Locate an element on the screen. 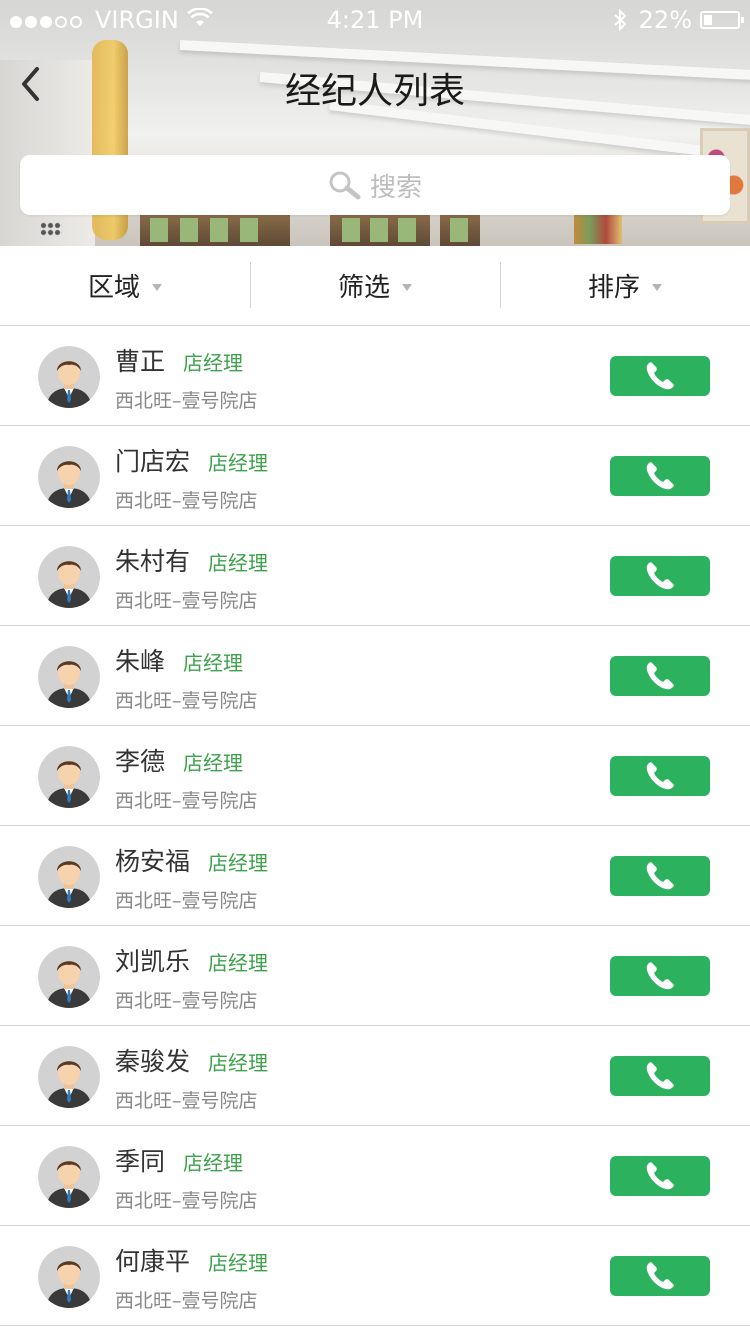 This screenshot has width=750, height=1334. filter-bar: 区域 筛选 排序 is located at coordinates (375, 286).